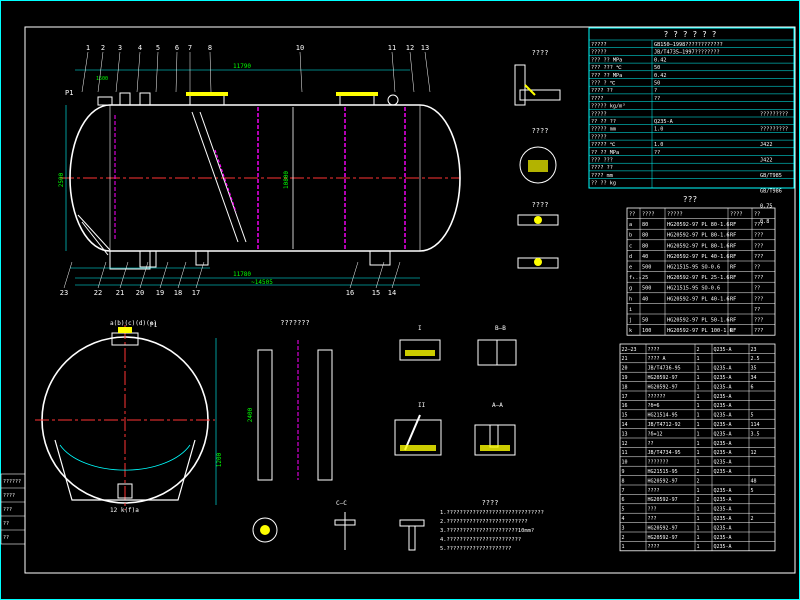 The image size is (800, 600). Describe the element at coordinates (625, 369) in the screenshot. I see `parts-list-cell: 20` at that location.